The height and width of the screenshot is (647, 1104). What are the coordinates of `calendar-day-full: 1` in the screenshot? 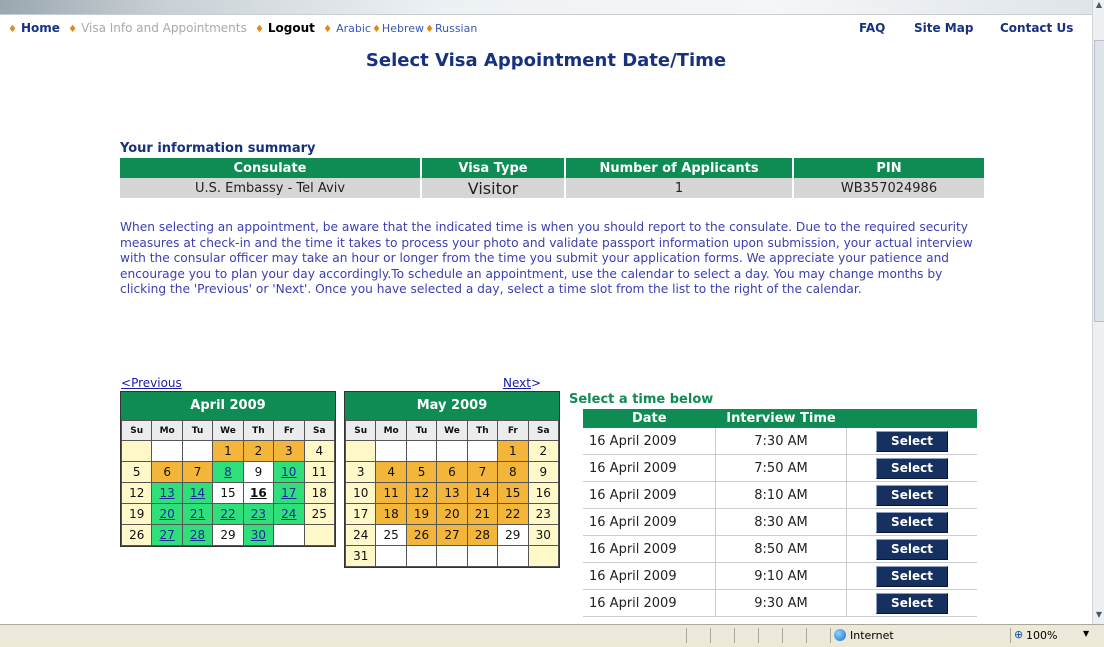 It's located at (513, 451).